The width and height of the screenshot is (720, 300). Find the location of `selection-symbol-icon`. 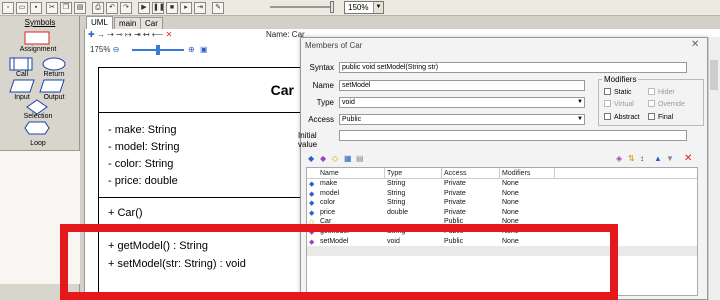

selection-symbol-icon is located at coordinates (37, 107).